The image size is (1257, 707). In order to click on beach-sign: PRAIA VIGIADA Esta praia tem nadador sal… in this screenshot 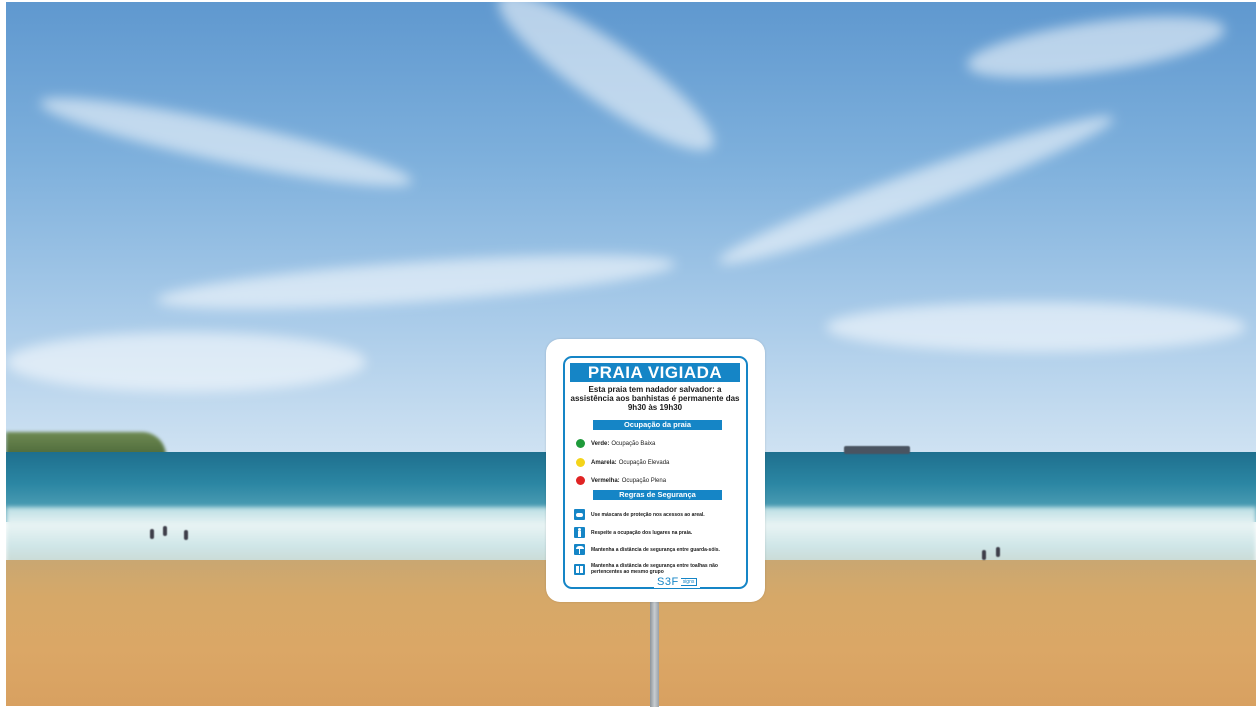, I will do `click(655, 470)`.